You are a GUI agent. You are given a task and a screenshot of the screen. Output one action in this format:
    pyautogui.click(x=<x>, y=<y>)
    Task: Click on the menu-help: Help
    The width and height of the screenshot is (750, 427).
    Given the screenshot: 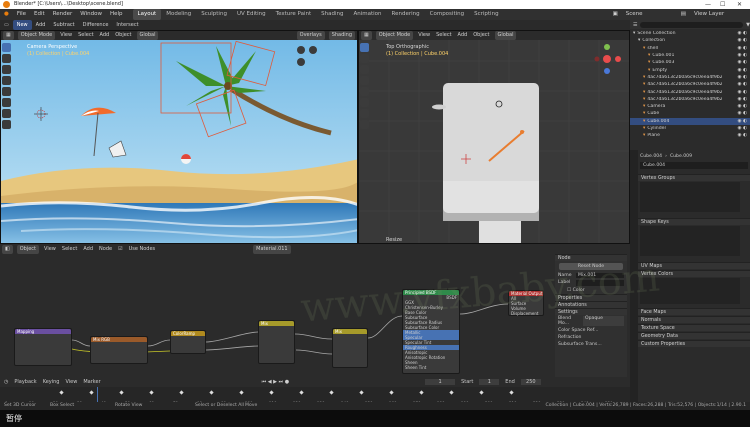 What is the action you would take?
    pyautogui.click(x=116, y=14)
    